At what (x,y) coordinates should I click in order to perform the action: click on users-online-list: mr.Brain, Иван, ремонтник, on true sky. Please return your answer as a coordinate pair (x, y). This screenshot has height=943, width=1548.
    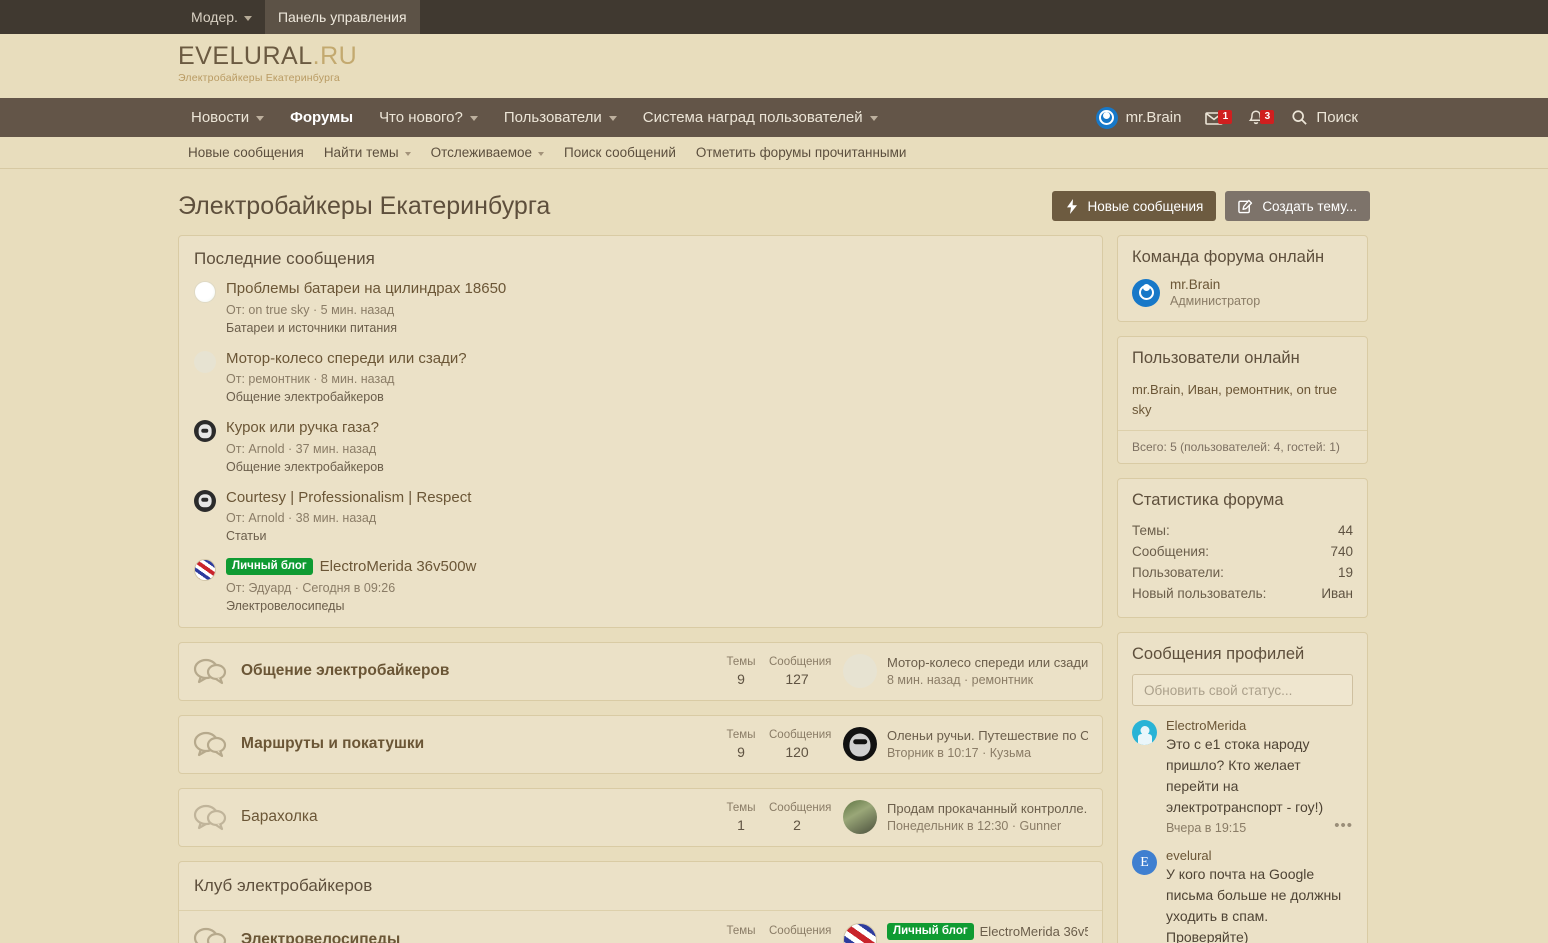
    Looking at the image, I should click on (1242, 404).